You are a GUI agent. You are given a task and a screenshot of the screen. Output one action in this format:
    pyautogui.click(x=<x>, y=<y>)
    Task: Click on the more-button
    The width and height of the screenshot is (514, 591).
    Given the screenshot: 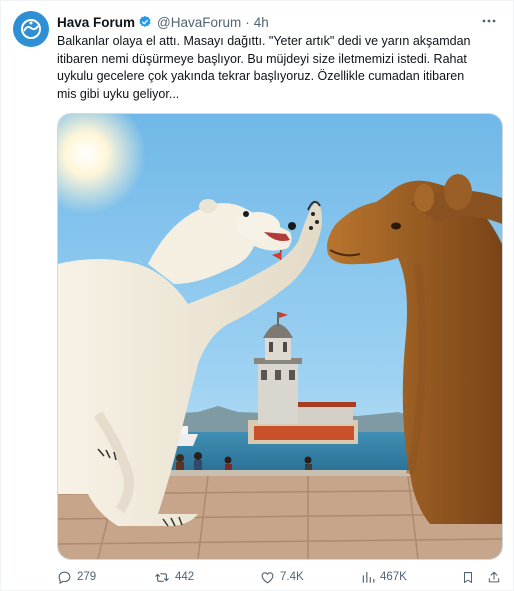 What is the action you would take?
    pyautogui.click(x=489, y=21)
    